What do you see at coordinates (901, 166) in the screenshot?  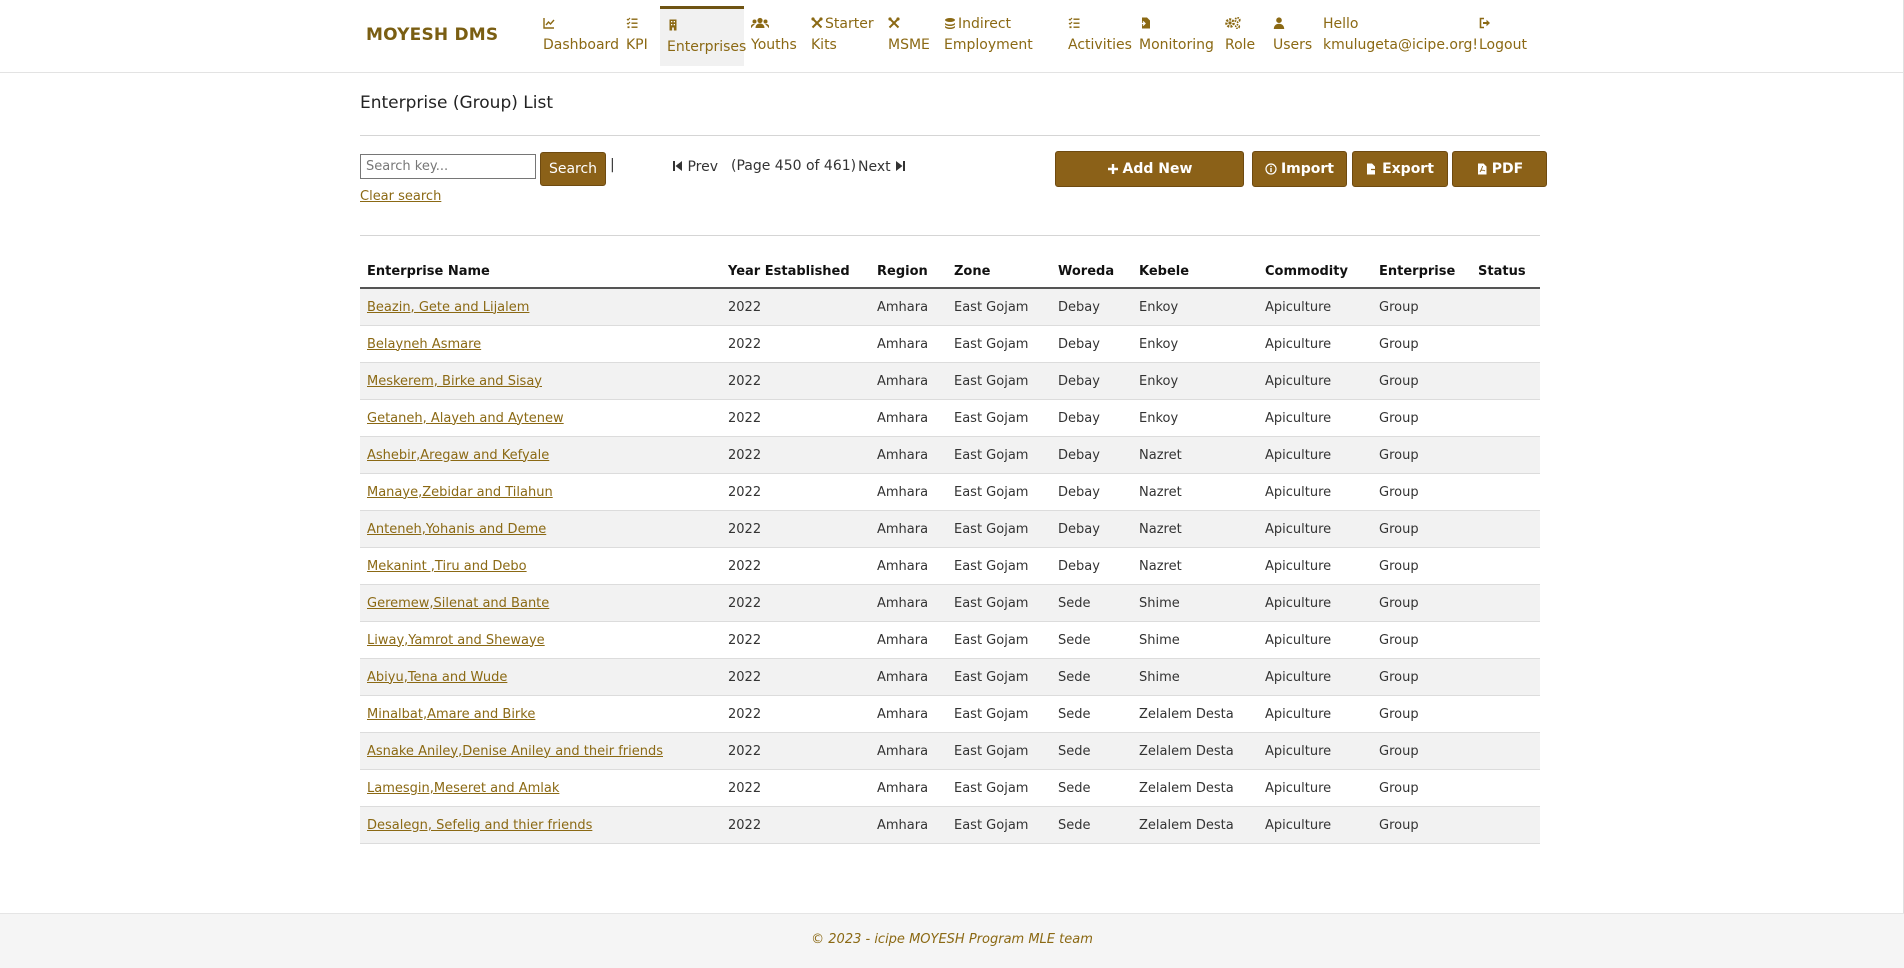 I see `step-forward-icon` at bounding box center [901, 166].